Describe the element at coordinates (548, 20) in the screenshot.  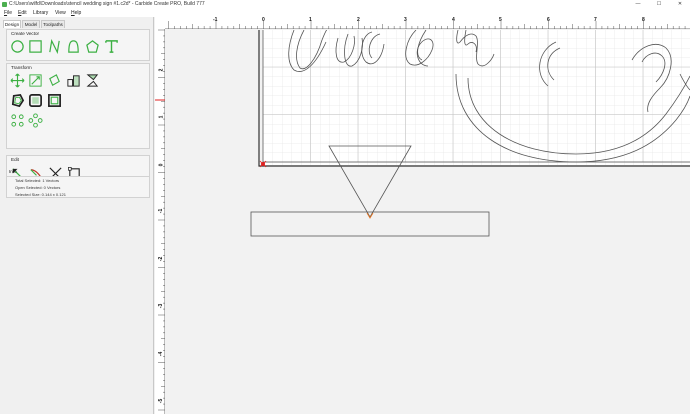
I see `ruler-label: 6` at that location.